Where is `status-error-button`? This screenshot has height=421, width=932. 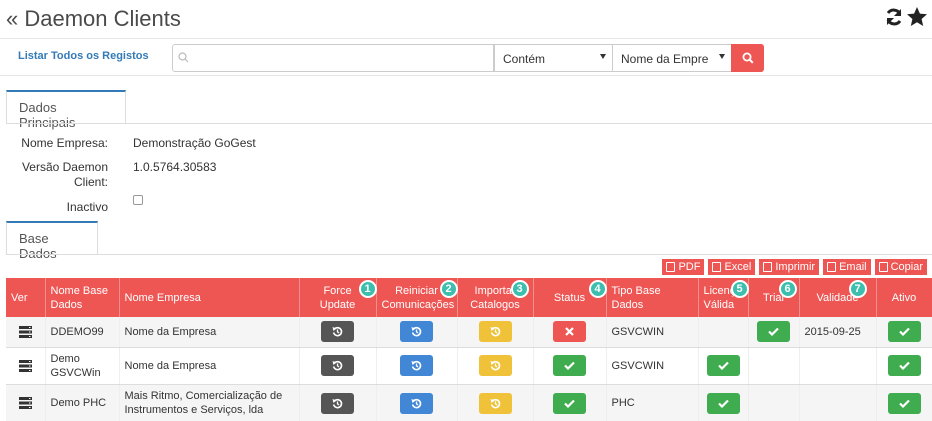
status-error-button is located at coordinates (569, 332).